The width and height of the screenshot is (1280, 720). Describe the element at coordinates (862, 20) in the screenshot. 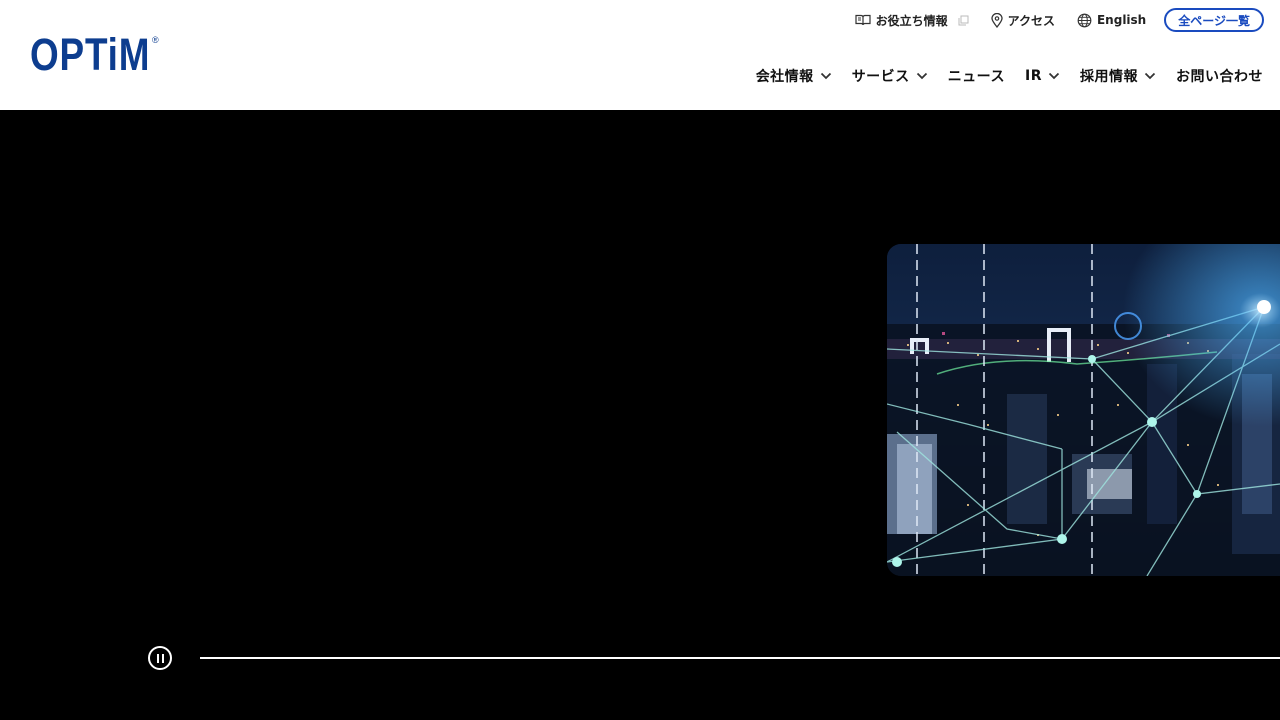

I see `book-icon` at that location.